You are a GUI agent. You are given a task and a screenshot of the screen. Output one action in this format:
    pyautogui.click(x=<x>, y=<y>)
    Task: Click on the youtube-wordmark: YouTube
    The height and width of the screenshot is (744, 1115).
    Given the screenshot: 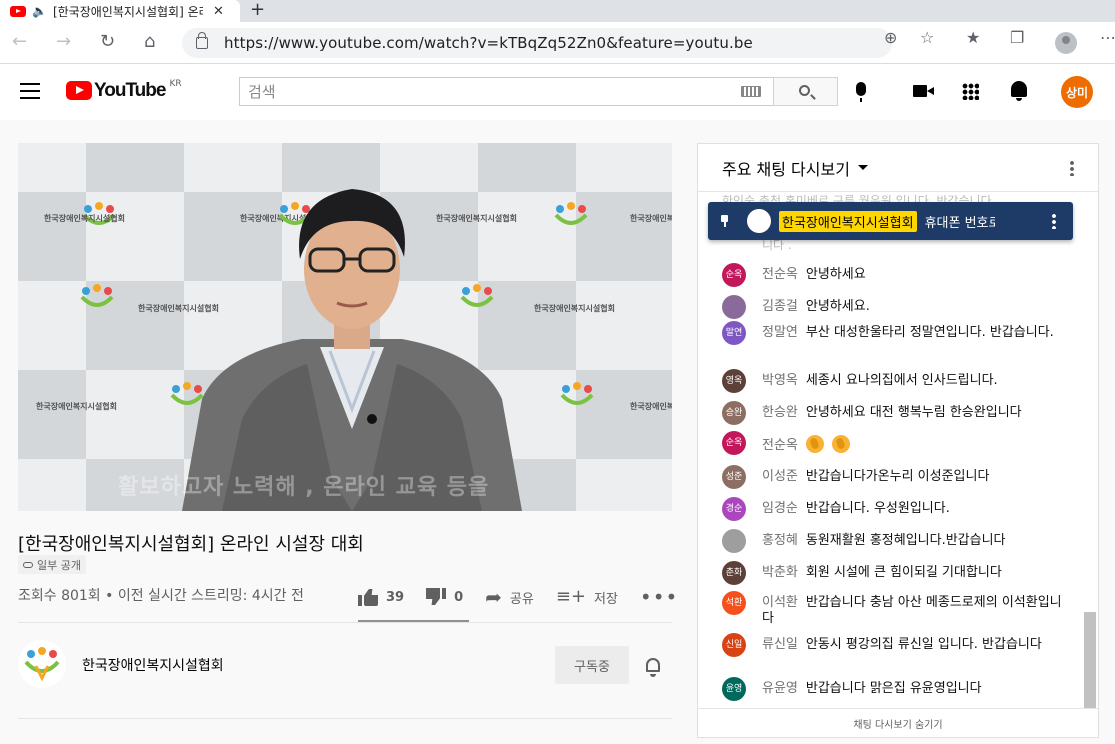 What is the action you would take?
    pyautogui.click(x=130, y=90)
    